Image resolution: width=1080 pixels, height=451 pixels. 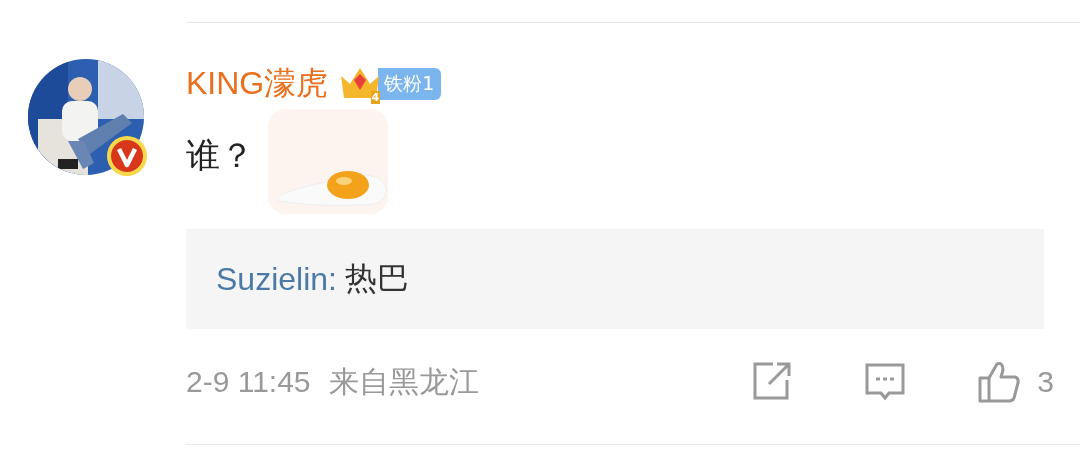 What do you see at coordinates (375, 97) in the screenshot?
I see `crown-level: 4` at bounding box center [375, 97].